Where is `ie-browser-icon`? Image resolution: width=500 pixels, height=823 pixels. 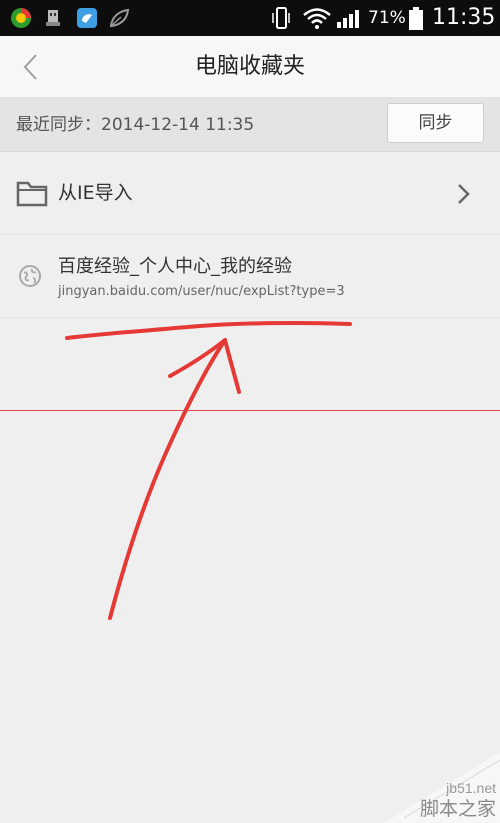
ie-browser-icon is located at coordinates (87, 18).